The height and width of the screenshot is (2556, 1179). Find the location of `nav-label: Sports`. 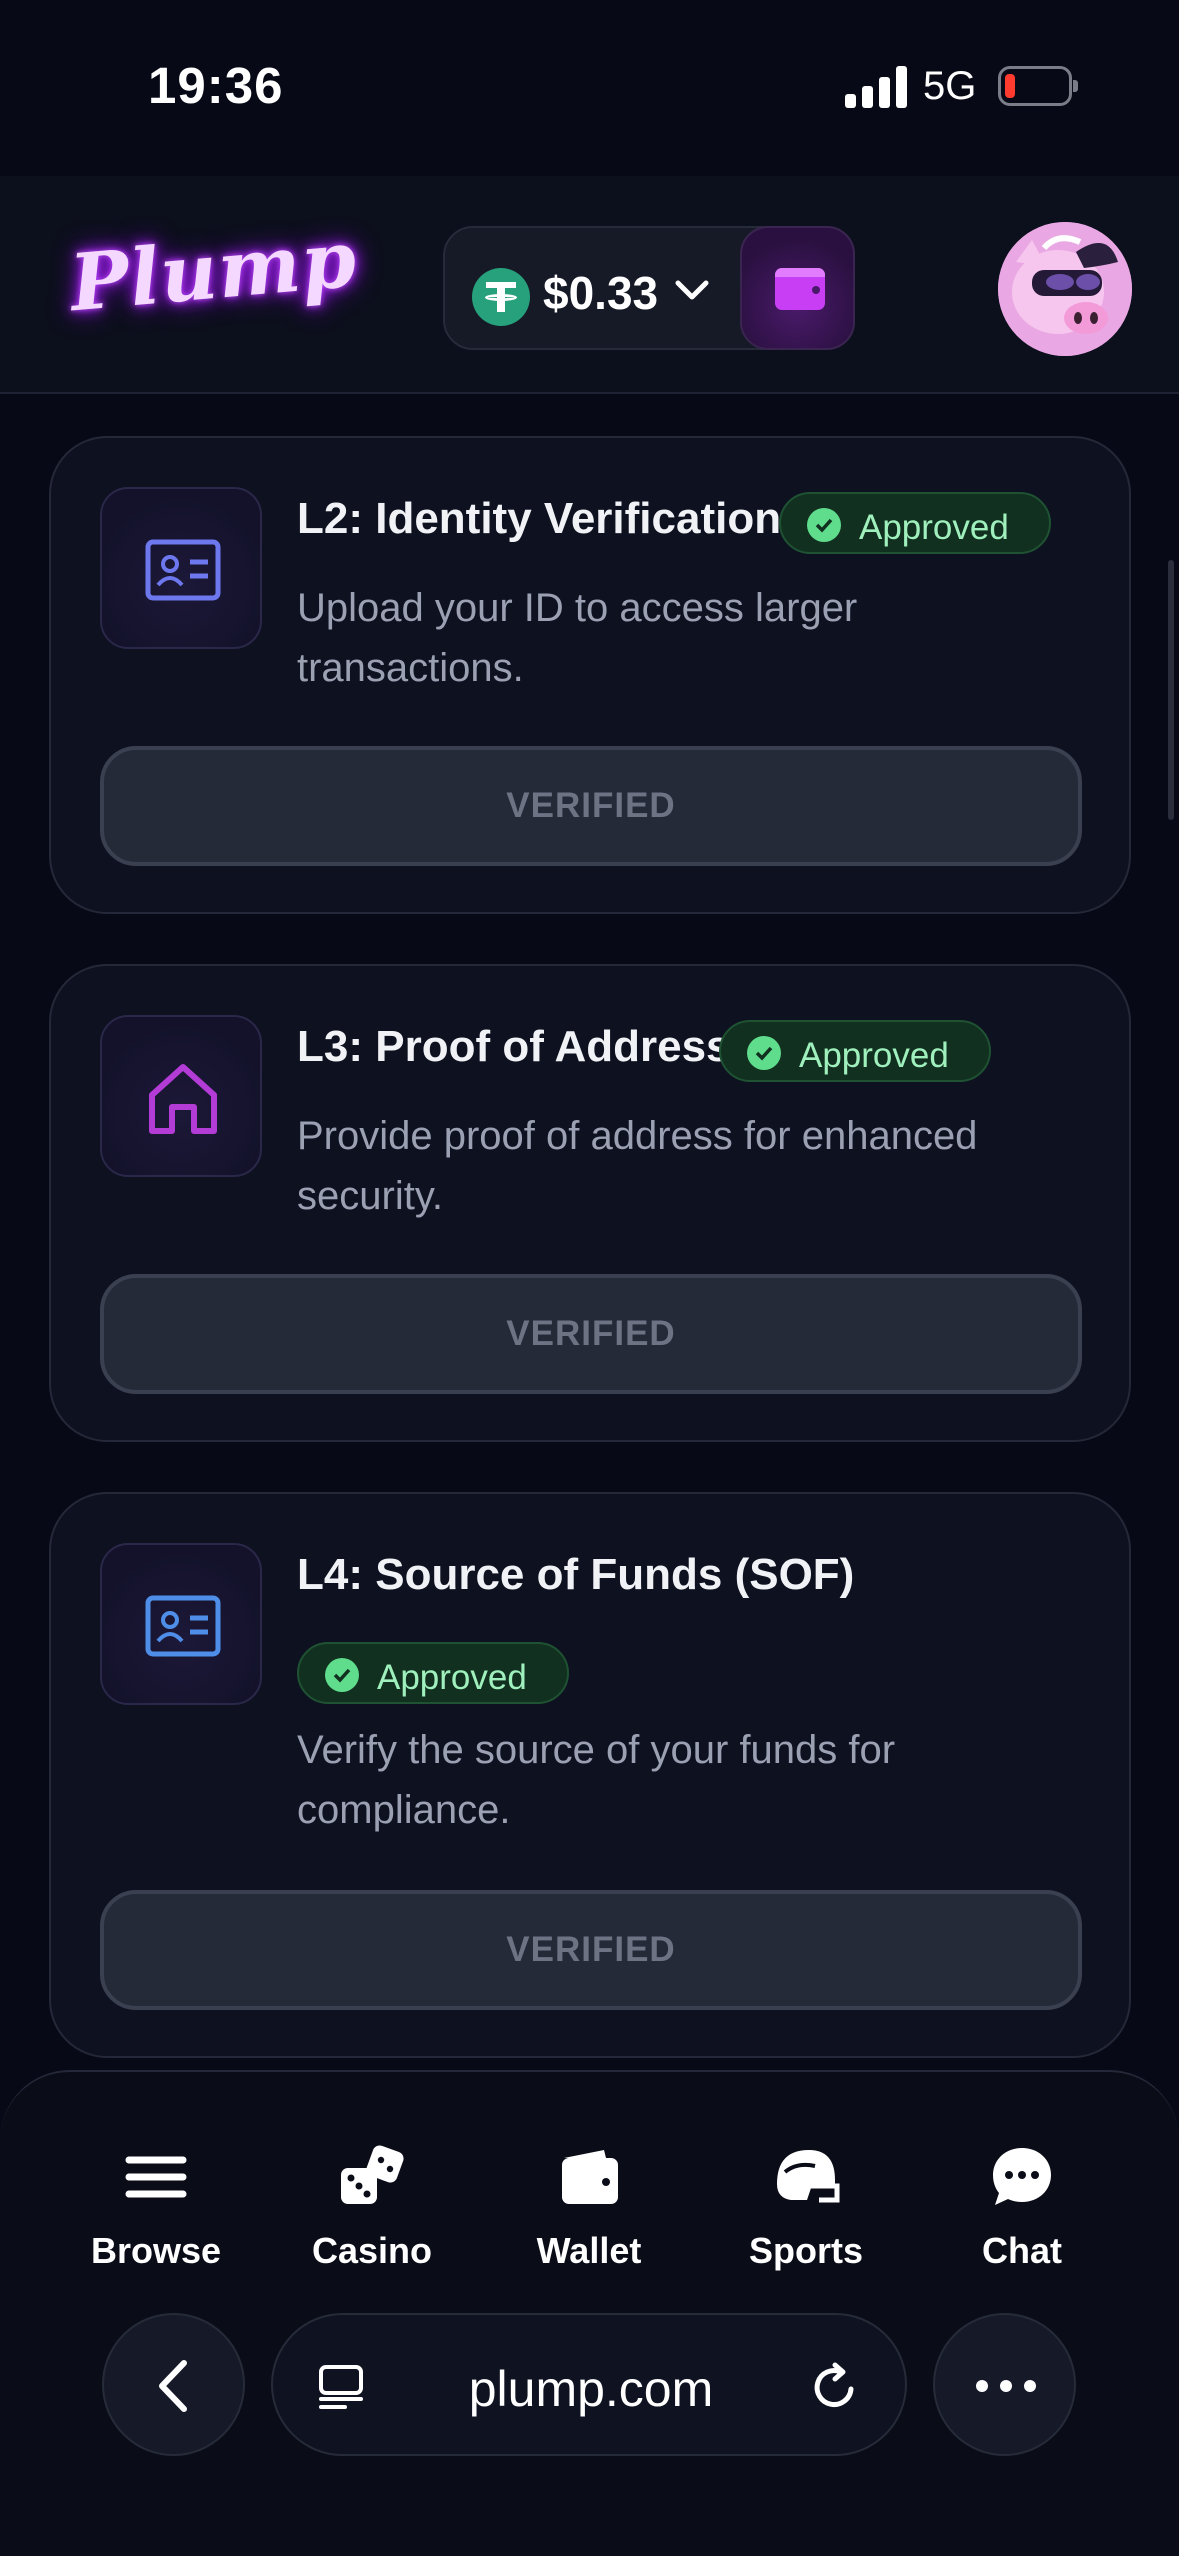

nav-label: Sports is located at coordinates (805, 2250).